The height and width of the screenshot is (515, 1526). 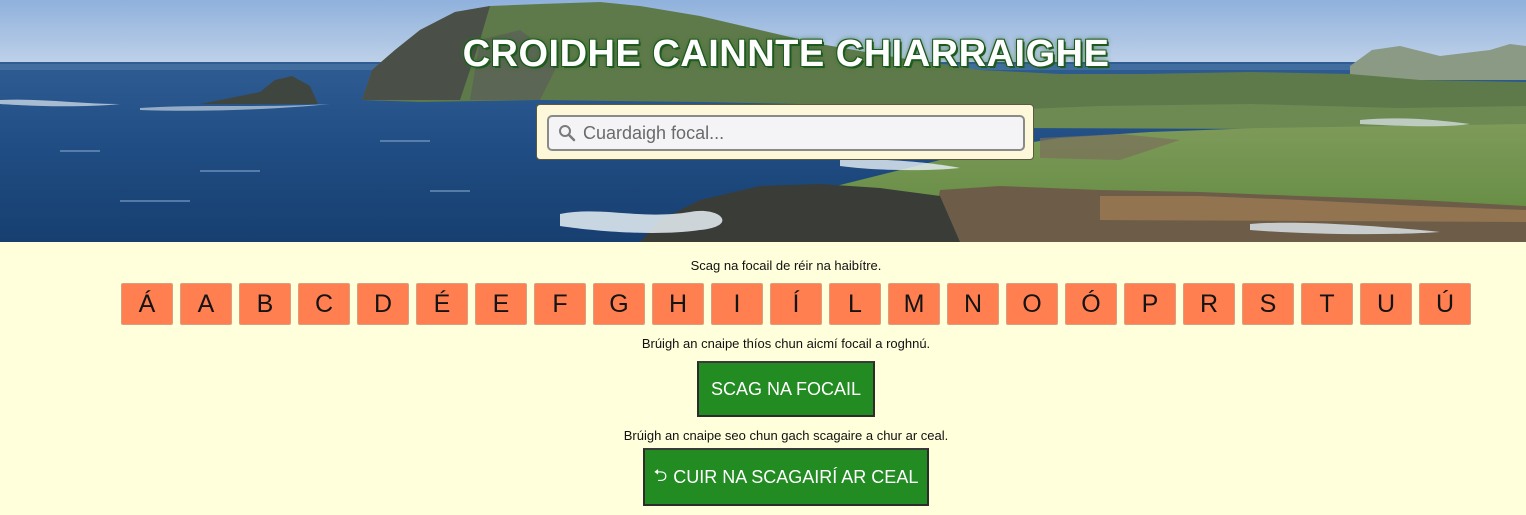 What do you see at coordinates (1150, 304) in the screenshot?
I see `letter-button-18: P` at bounding box center [1150, 304].